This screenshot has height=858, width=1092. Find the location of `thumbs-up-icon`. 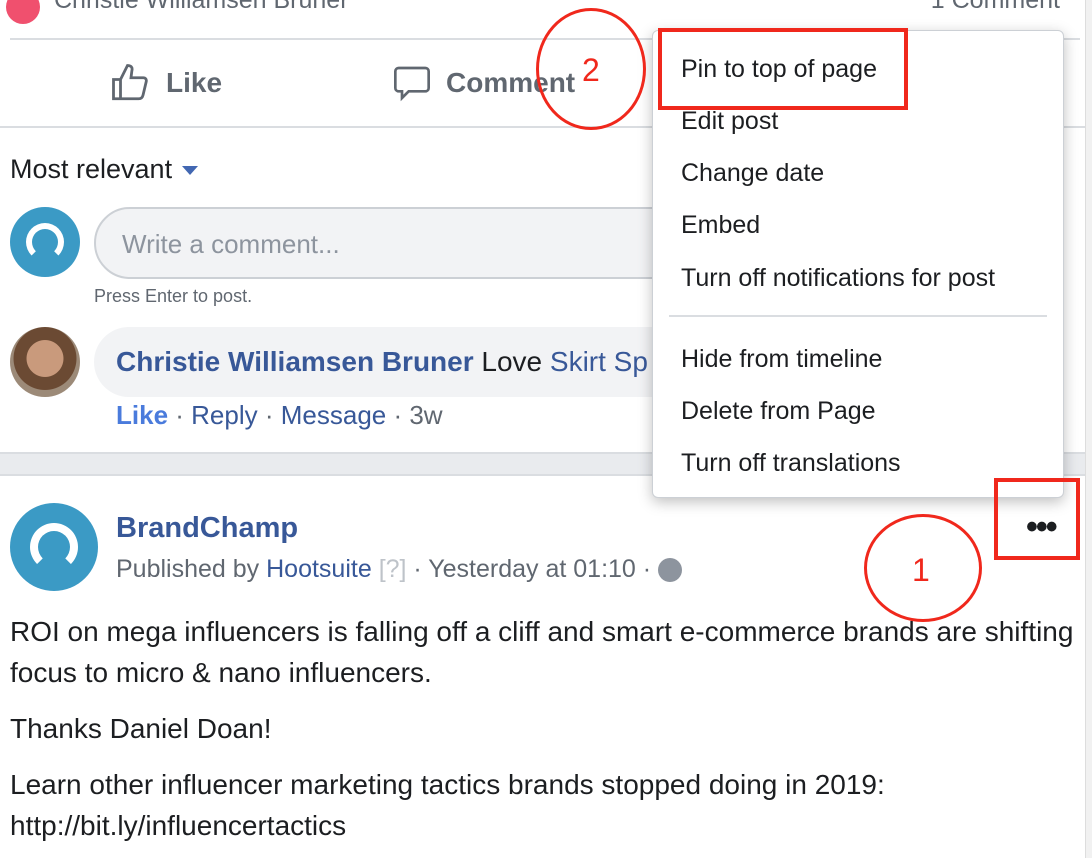

thumbs-up-icon is located at coordinates (130, 82).